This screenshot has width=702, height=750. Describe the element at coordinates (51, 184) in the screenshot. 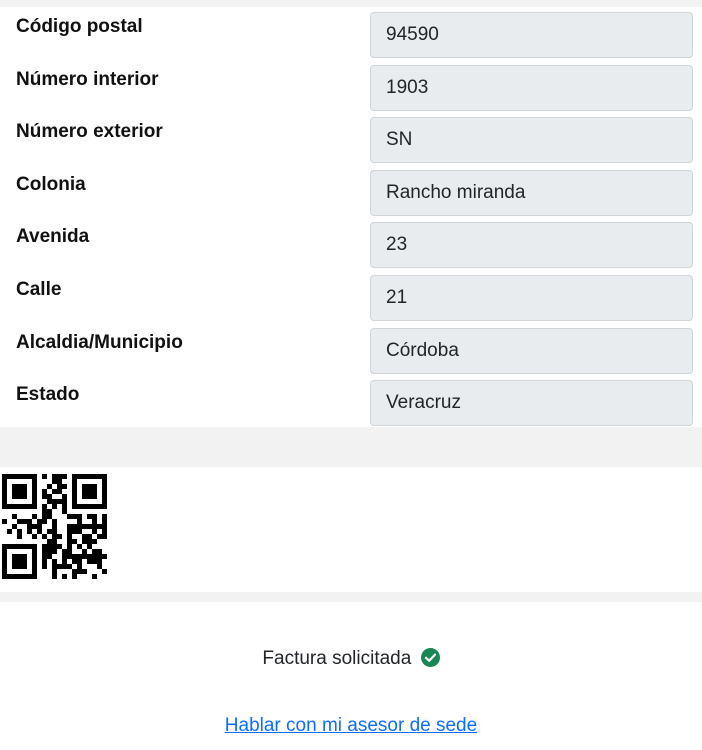

I see `colonia-label: Colonia` at that location.